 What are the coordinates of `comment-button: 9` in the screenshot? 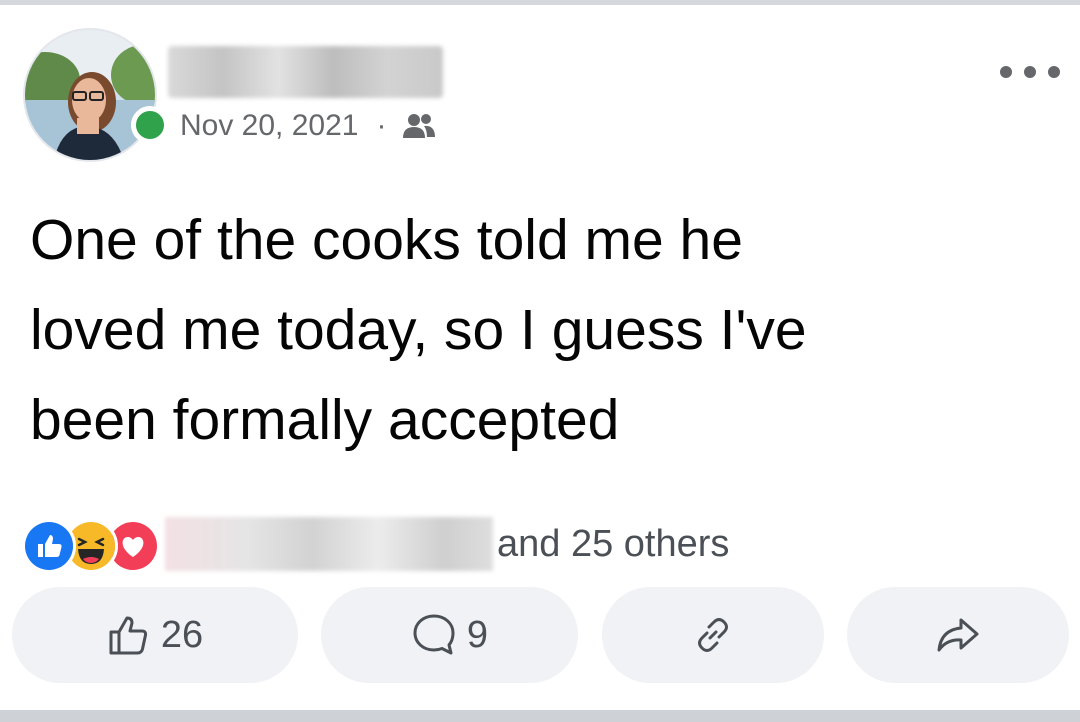 It's located at (449, 635).